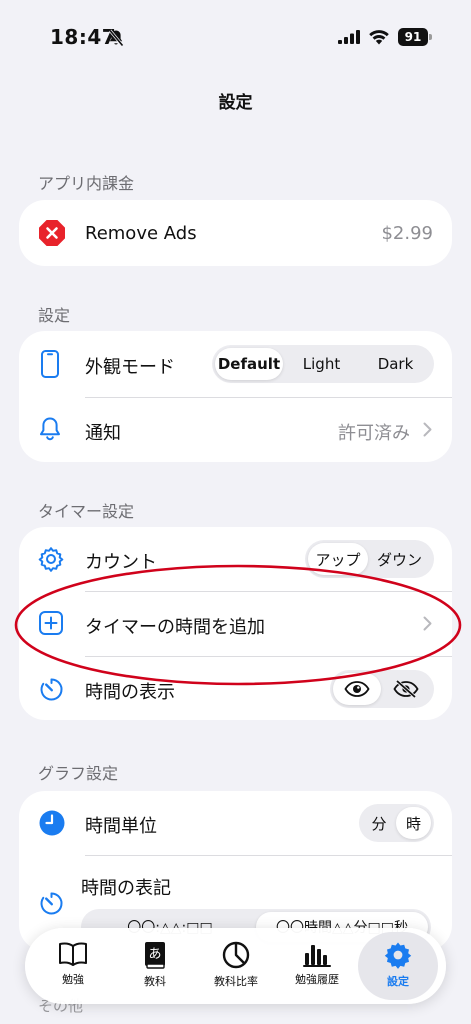 The width and height of the screenshot is (471, 1024). I want to click on section-header-graph: グラフ設定, so click(78, 773).